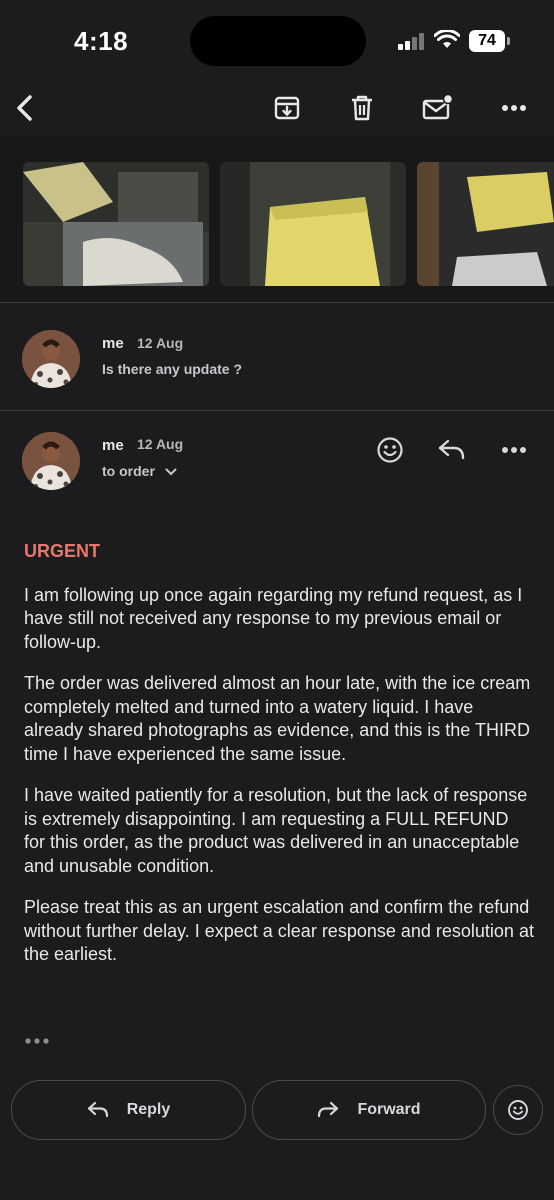 The height and width of the screenshot is (1200, 554). I want to click on show-trimmed-content-icon, so click(37, 1043).